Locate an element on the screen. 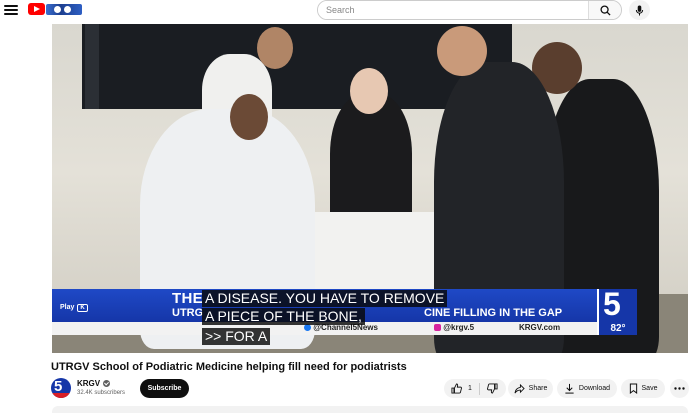 The image size is (697, 413). download-icon is located at coordinates (569, 388).